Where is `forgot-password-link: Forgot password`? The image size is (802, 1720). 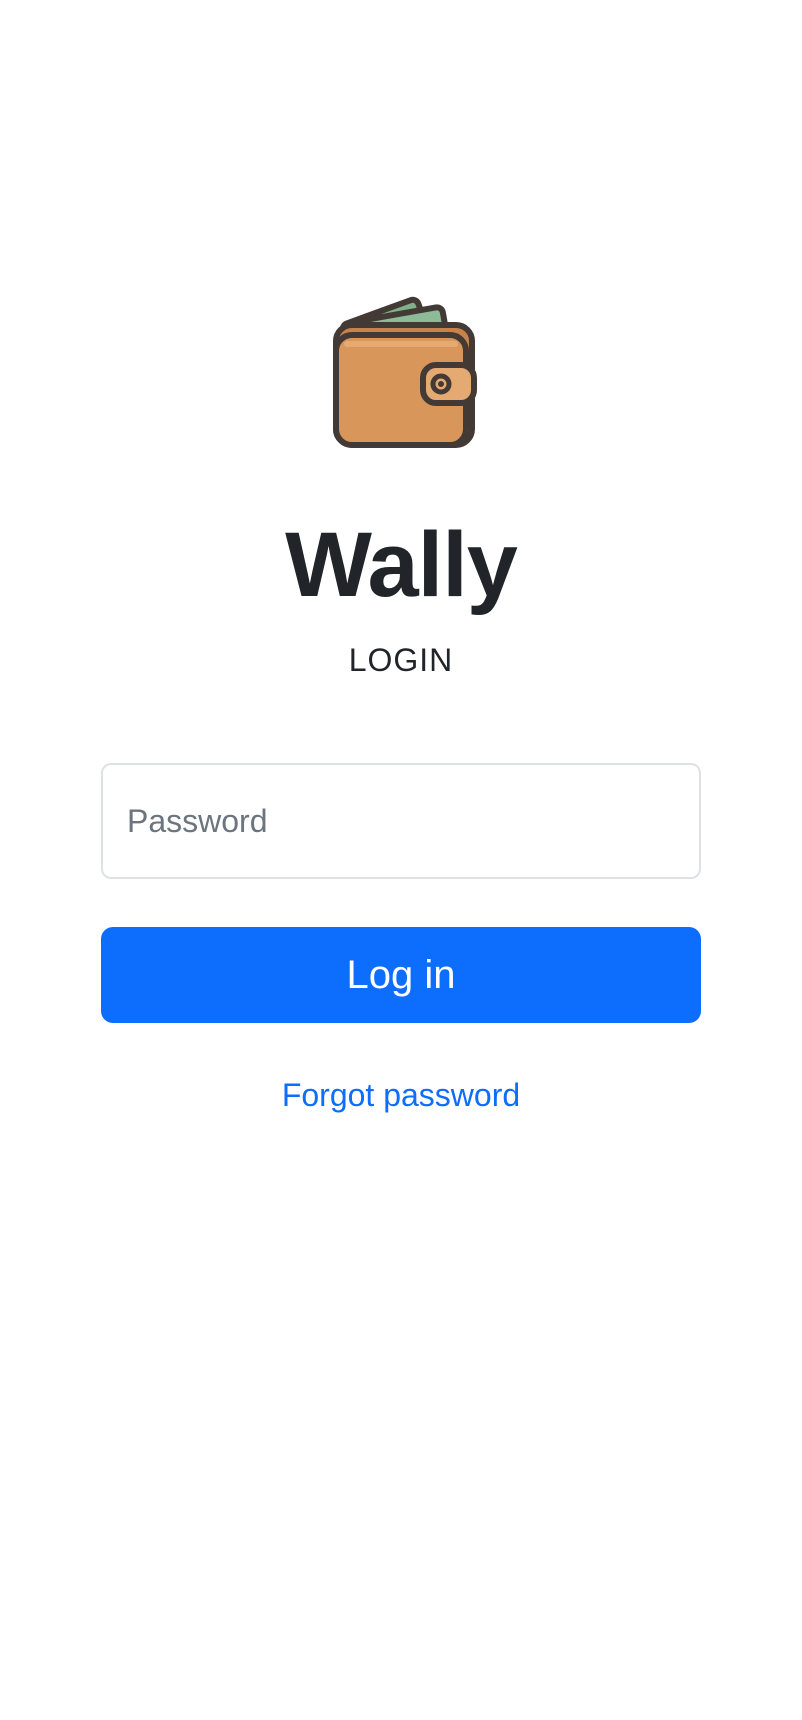 forgot-password-link: Forgot password is located at coordinates (401, 1095).